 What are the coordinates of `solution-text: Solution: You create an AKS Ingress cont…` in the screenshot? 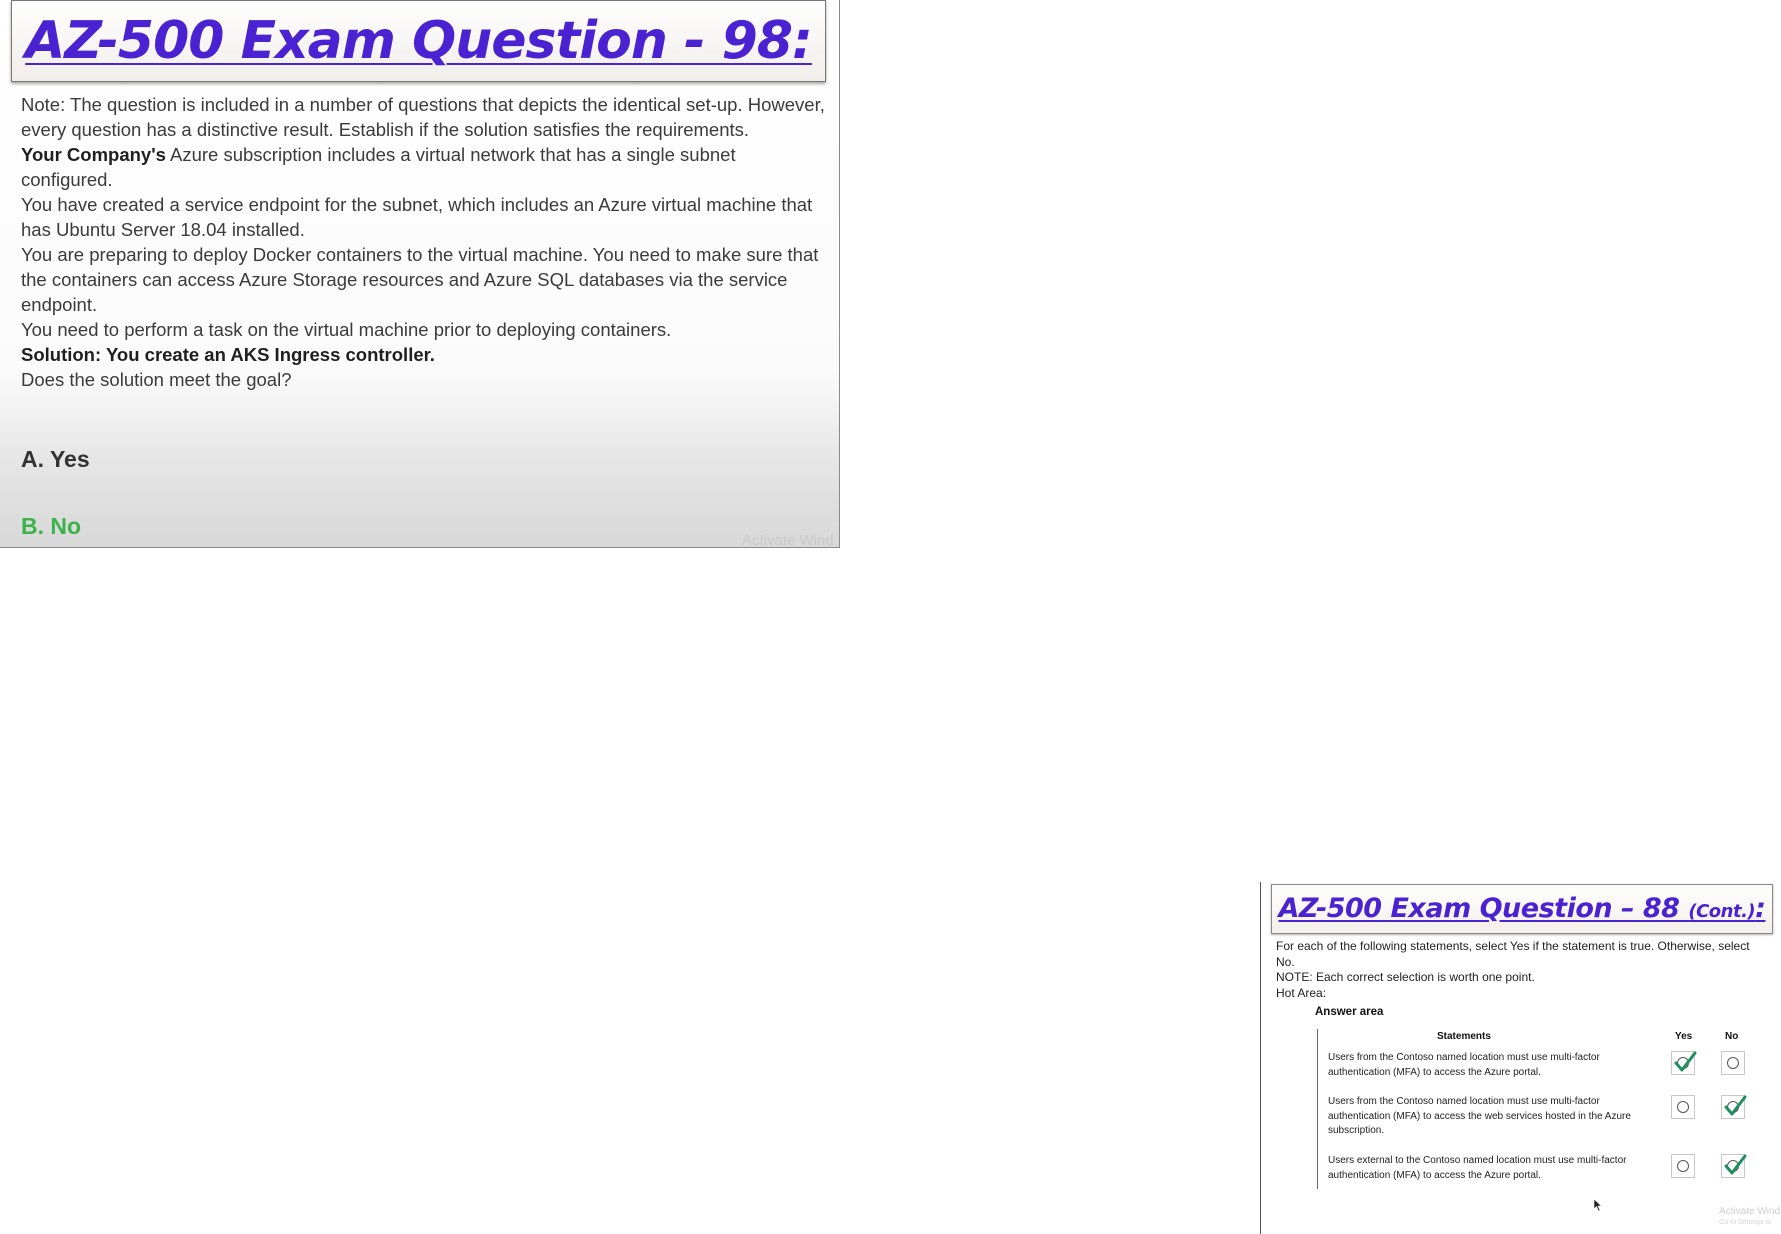 It's located at (228, 354).